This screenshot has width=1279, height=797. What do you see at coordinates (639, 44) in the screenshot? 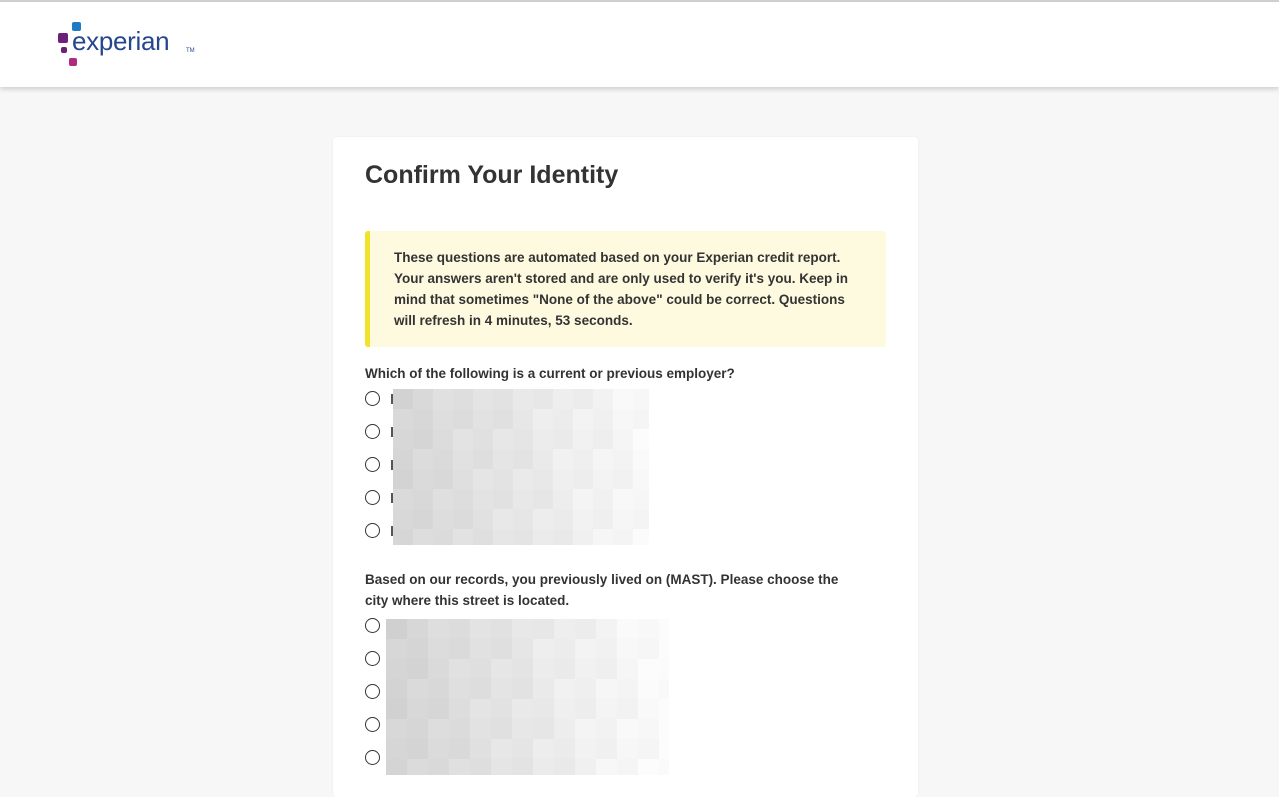
I see `site-header: experian TM` at bounding box center [639, 44].